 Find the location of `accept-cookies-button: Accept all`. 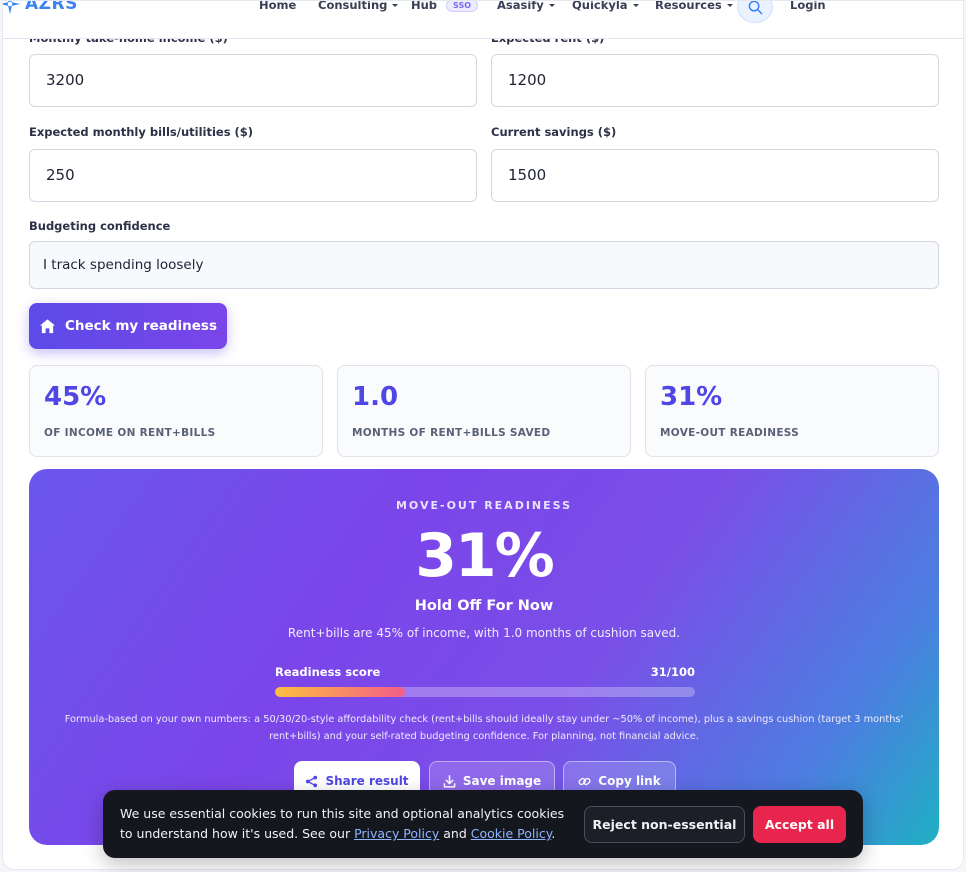

accept-cookies-button: Accept all is located at coordinates (799, 824).